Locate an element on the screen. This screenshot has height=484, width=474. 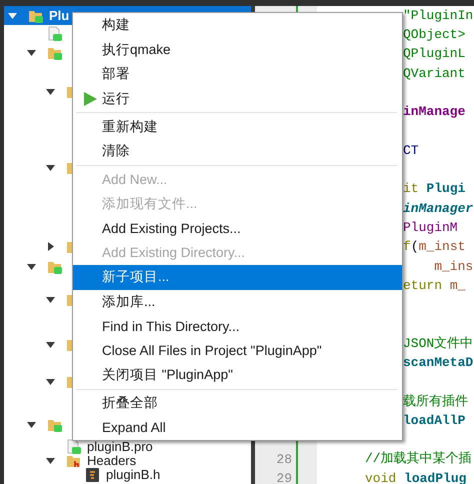
code-line: "PluginIn is located at coordinates (438, 16).